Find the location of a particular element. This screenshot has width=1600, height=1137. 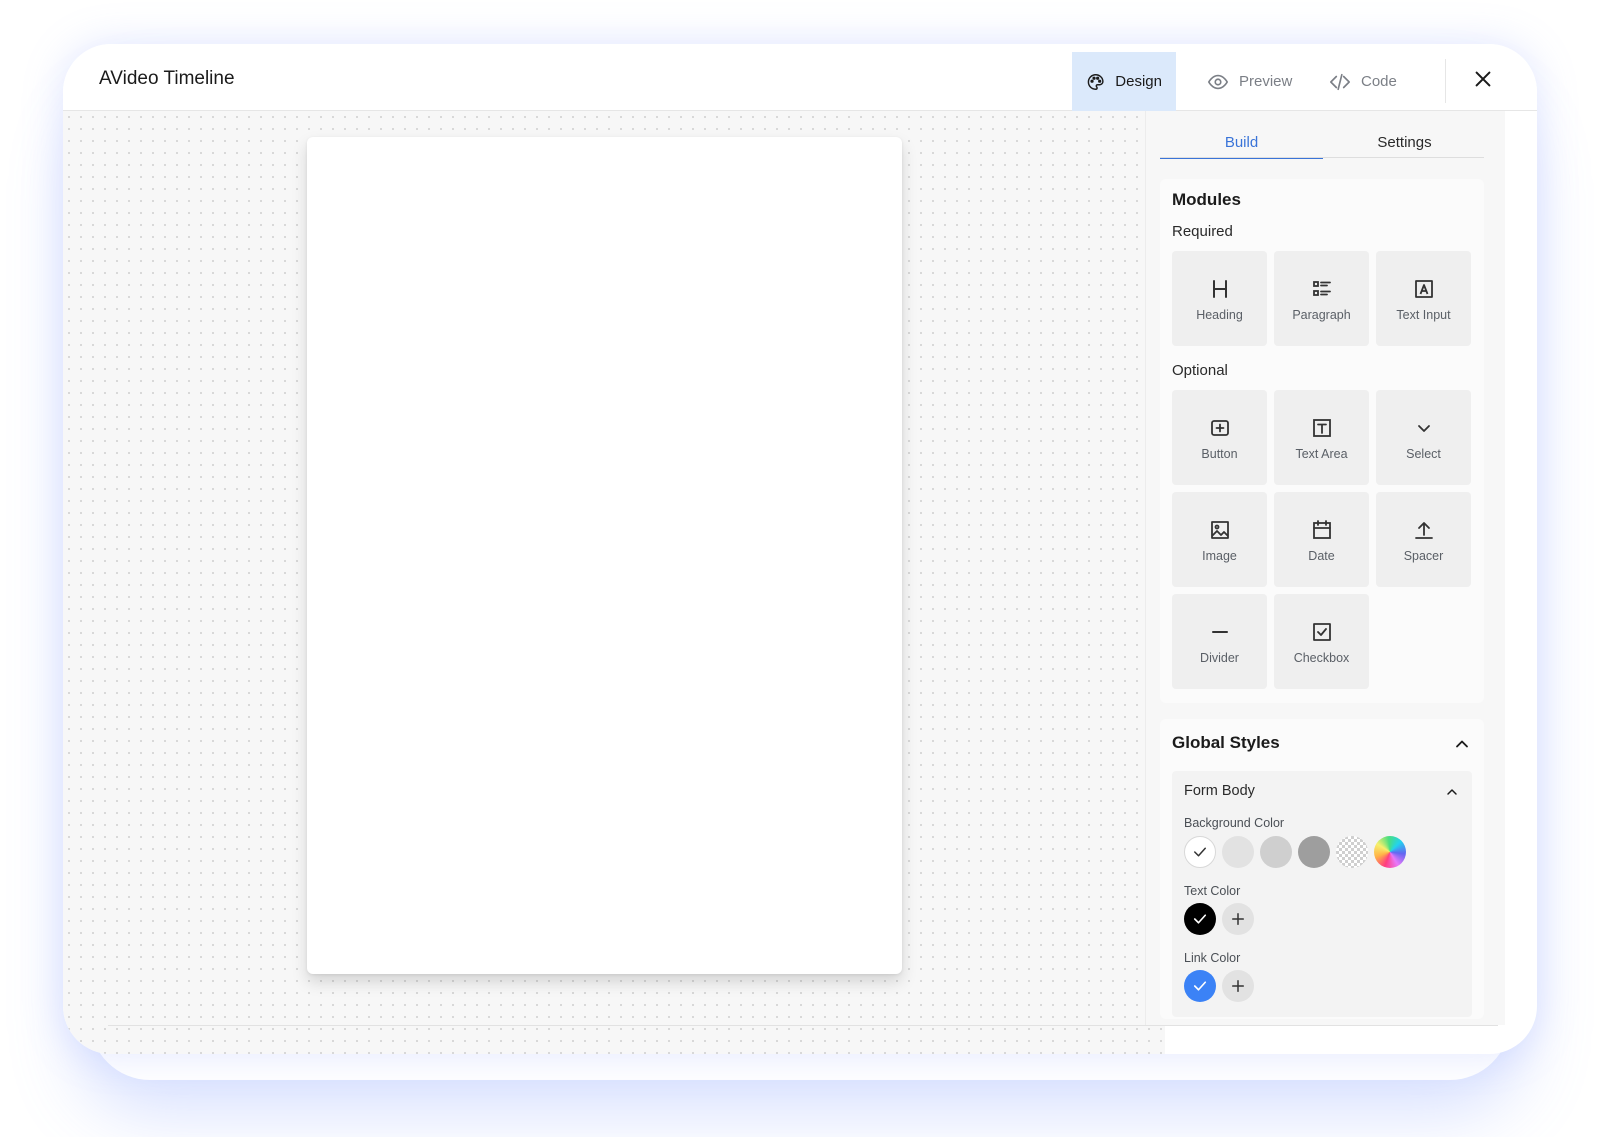

module-button: Button is located at coordinates (1219, 437).